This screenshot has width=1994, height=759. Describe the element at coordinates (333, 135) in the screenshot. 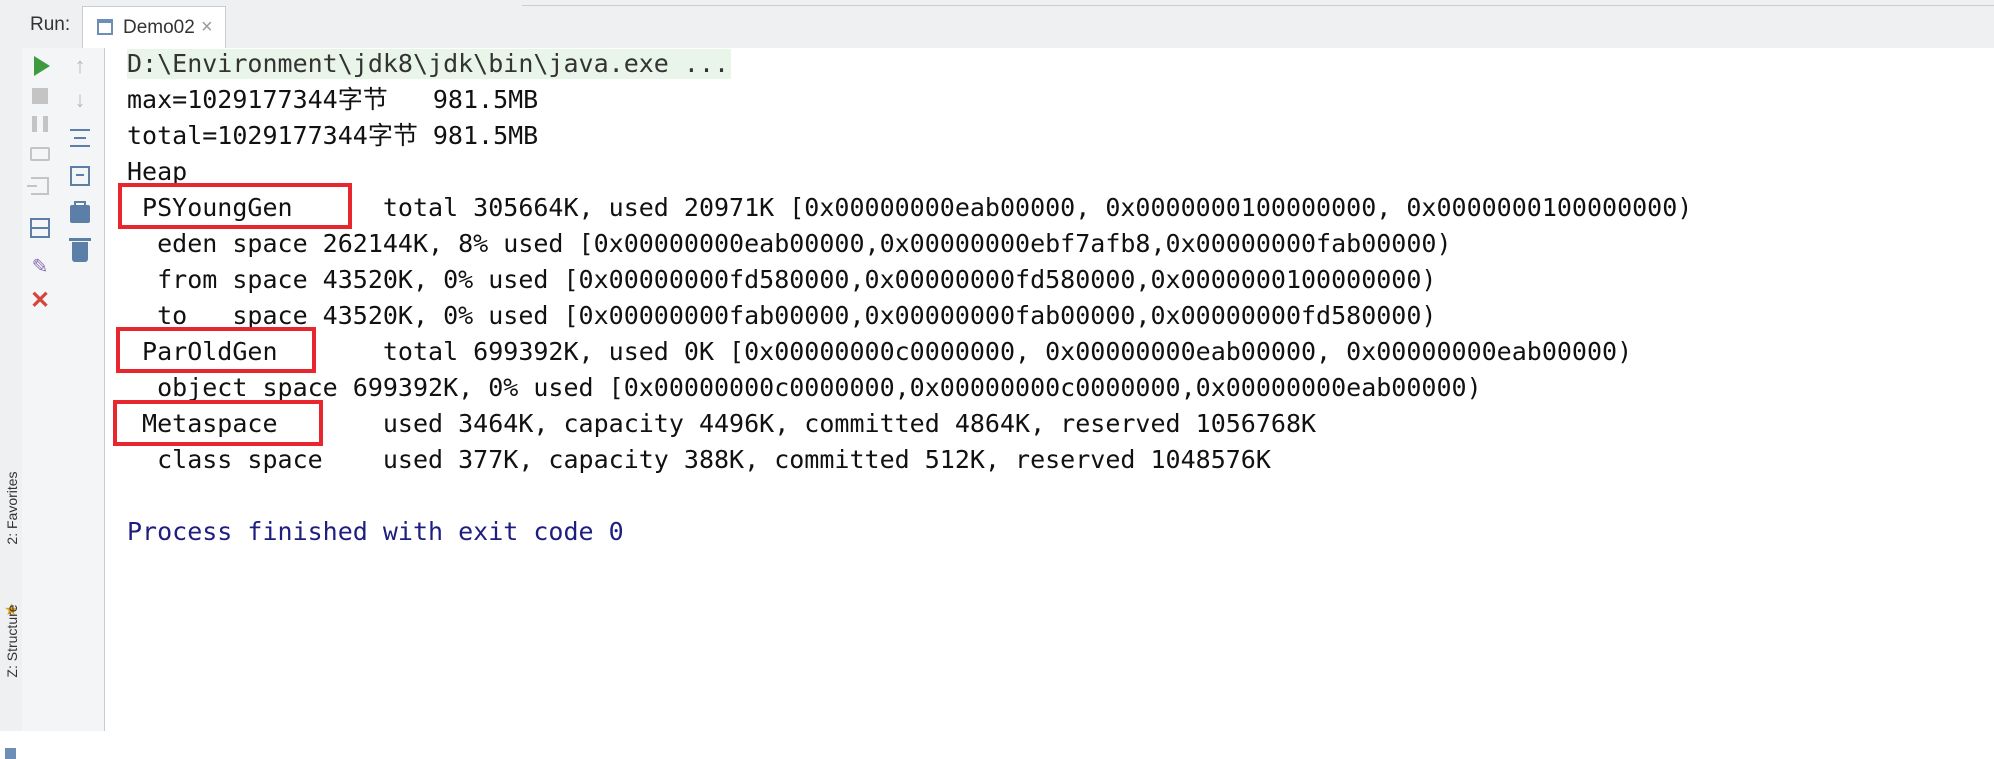

I see `console-line: total=1029177344字节 981.5MB` at that location.